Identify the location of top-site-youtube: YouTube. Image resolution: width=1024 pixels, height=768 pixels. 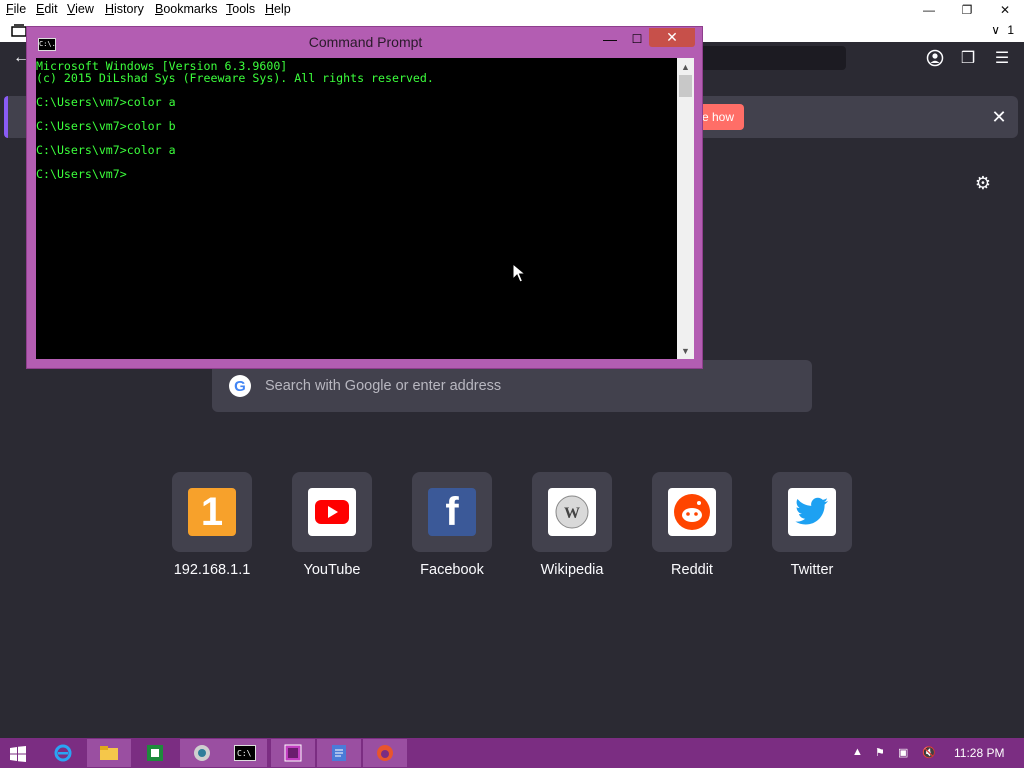
(332, 525).